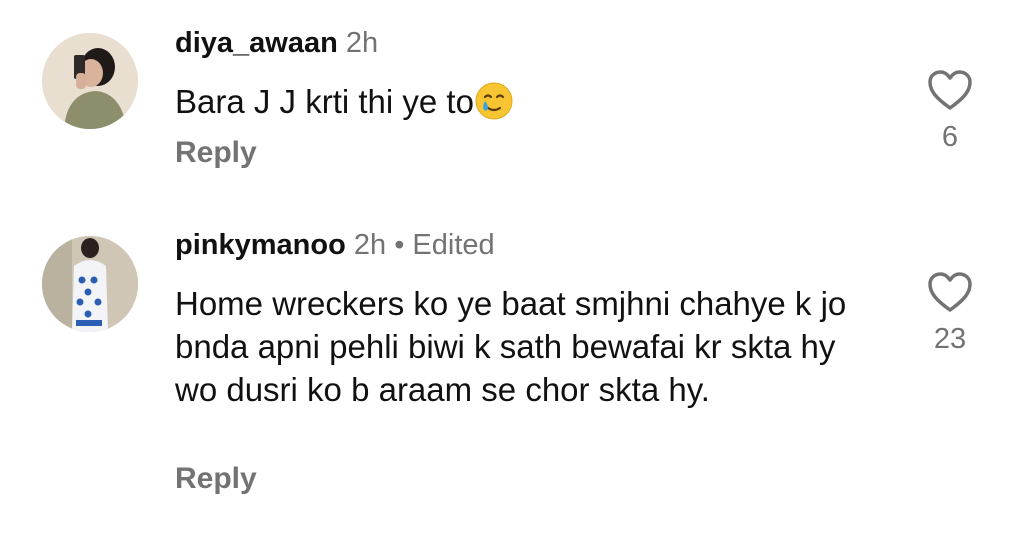 The image size is (1024, 538). Describe the element at coordinates (950, 137) in the screenshot. I see `like-count: 6` at that location.